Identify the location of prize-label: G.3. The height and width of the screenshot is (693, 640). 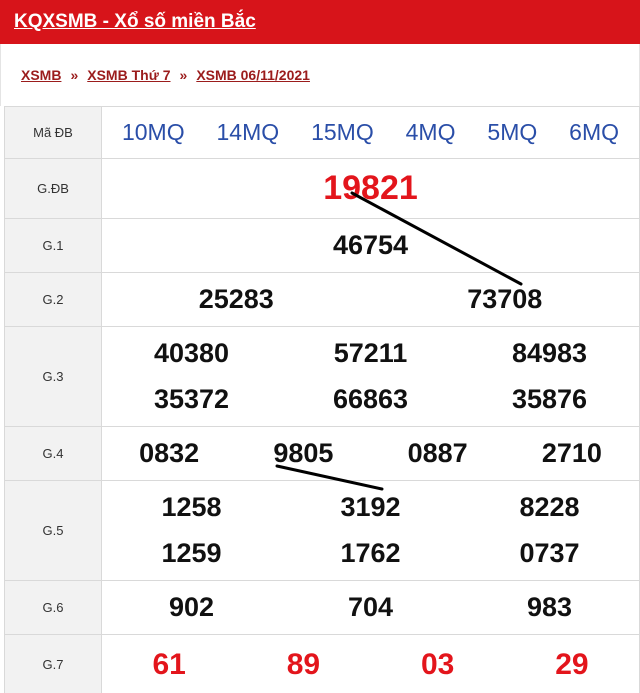
(53, 376).